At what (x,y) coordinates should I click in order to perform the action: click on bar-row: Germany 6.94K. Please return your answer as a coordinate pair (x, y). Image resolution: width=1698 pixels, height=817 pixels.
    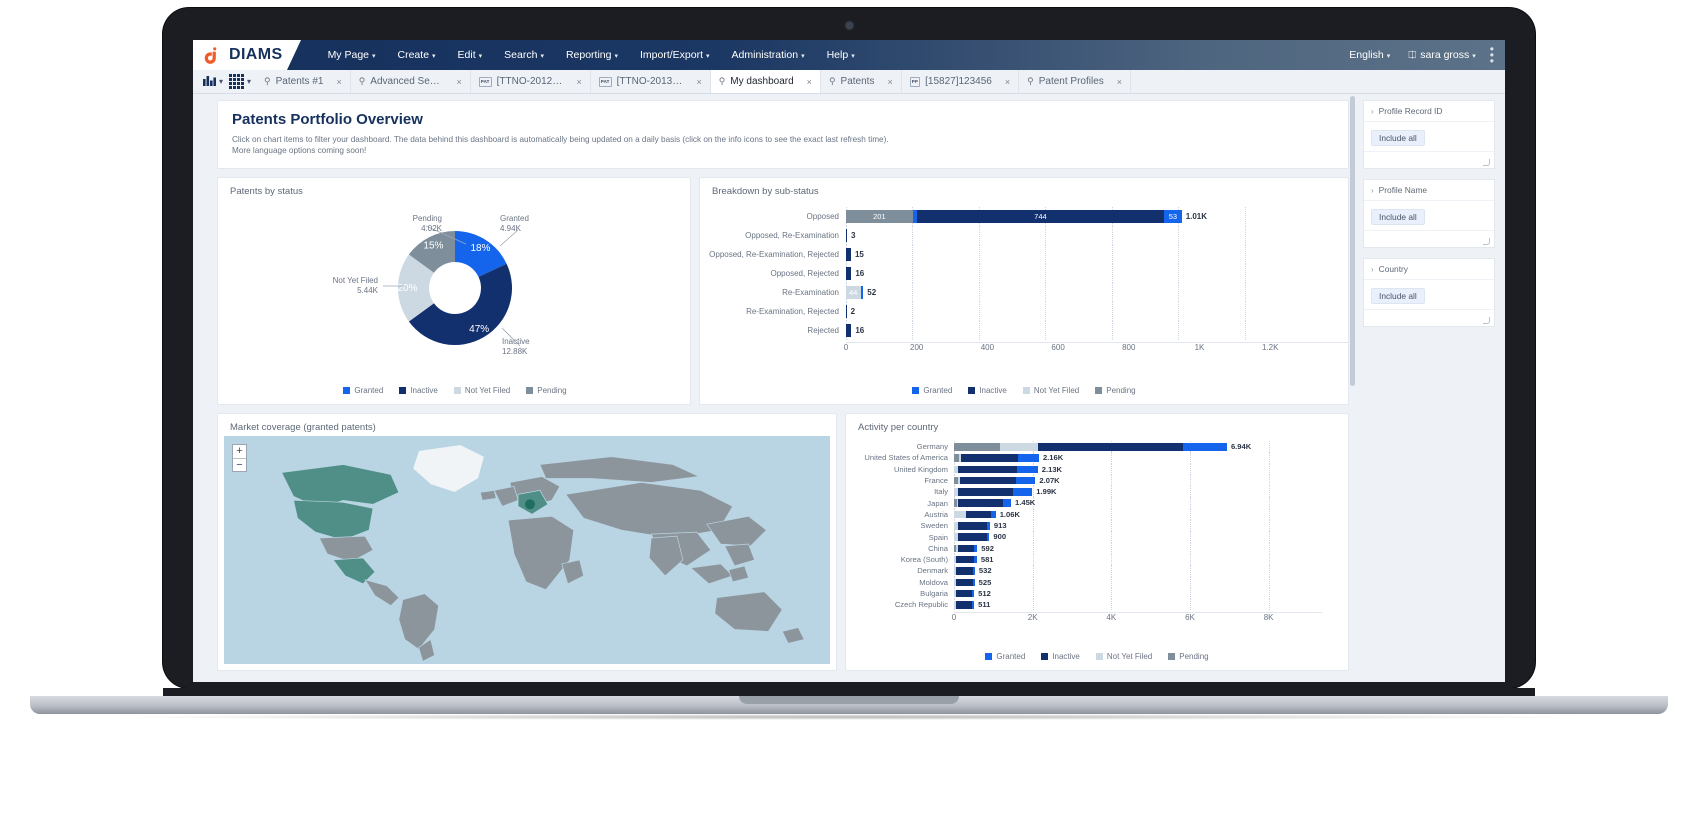
    Looking at the image, I should click on (1084, 447).